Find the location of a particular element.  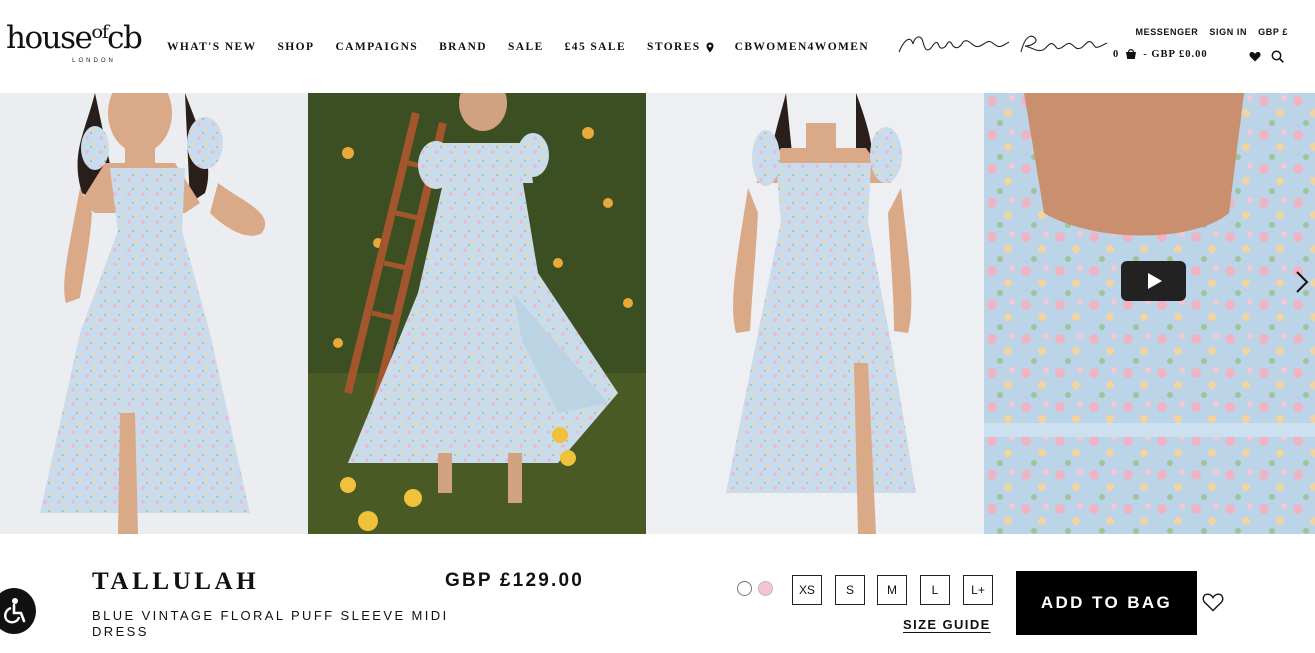

bag-total: - GBP £0.00 is located at coordinates (1175, 54).